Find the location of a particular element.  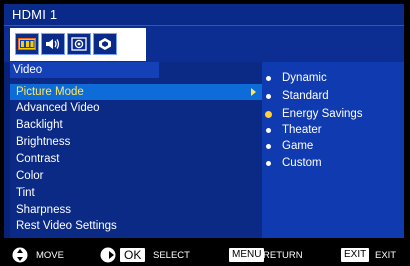

menu-item-label: Rest Video Settings is located at coordinates (66, 226).